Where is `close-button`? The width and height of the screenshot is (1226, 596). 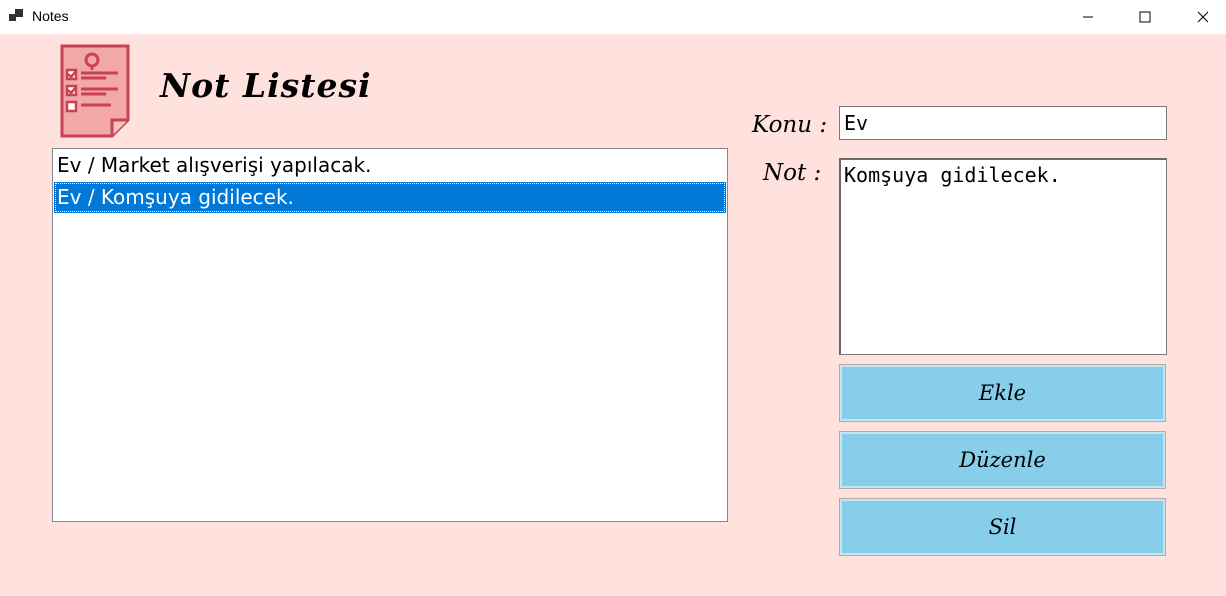 close-button is located at coordinates (1203, 17).